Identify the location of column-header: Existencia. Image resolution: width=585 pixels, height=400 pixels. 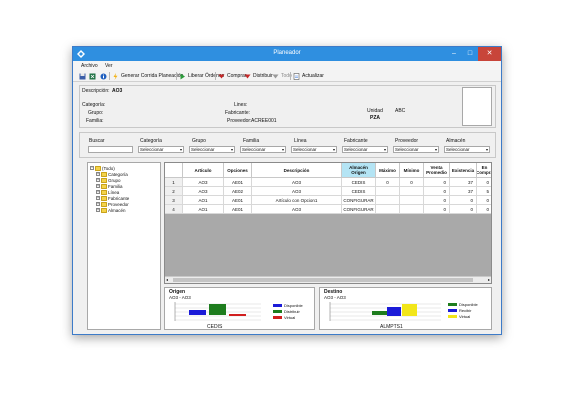
(463, 170).